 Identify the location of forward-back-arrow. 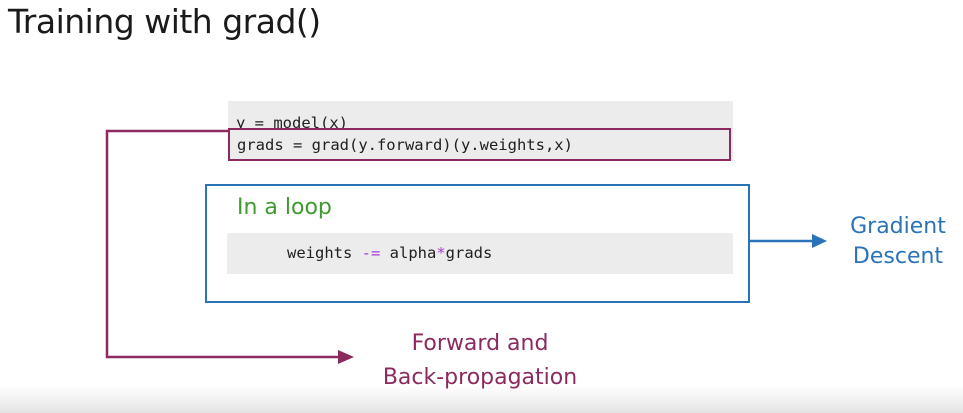
(222, 244).